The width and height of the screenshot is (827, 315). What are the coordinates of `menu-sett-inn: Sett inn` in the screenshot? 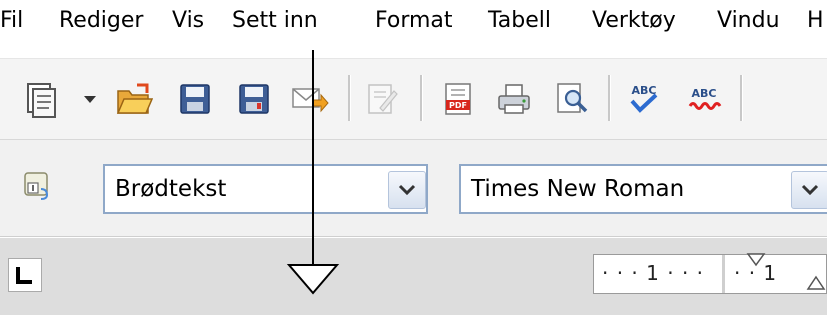 It's located at (275, 21).